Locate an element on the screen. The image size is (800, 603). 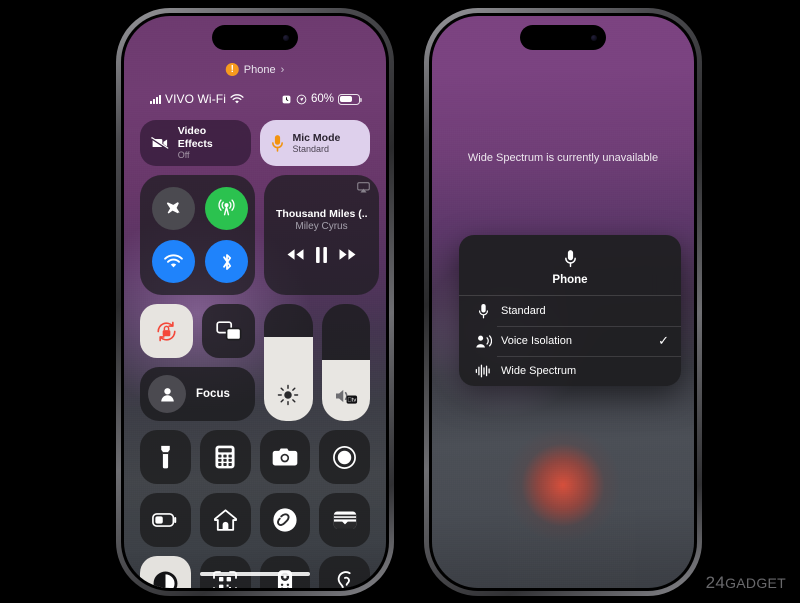
square-tiles-row is located at coordinates (197, 331).